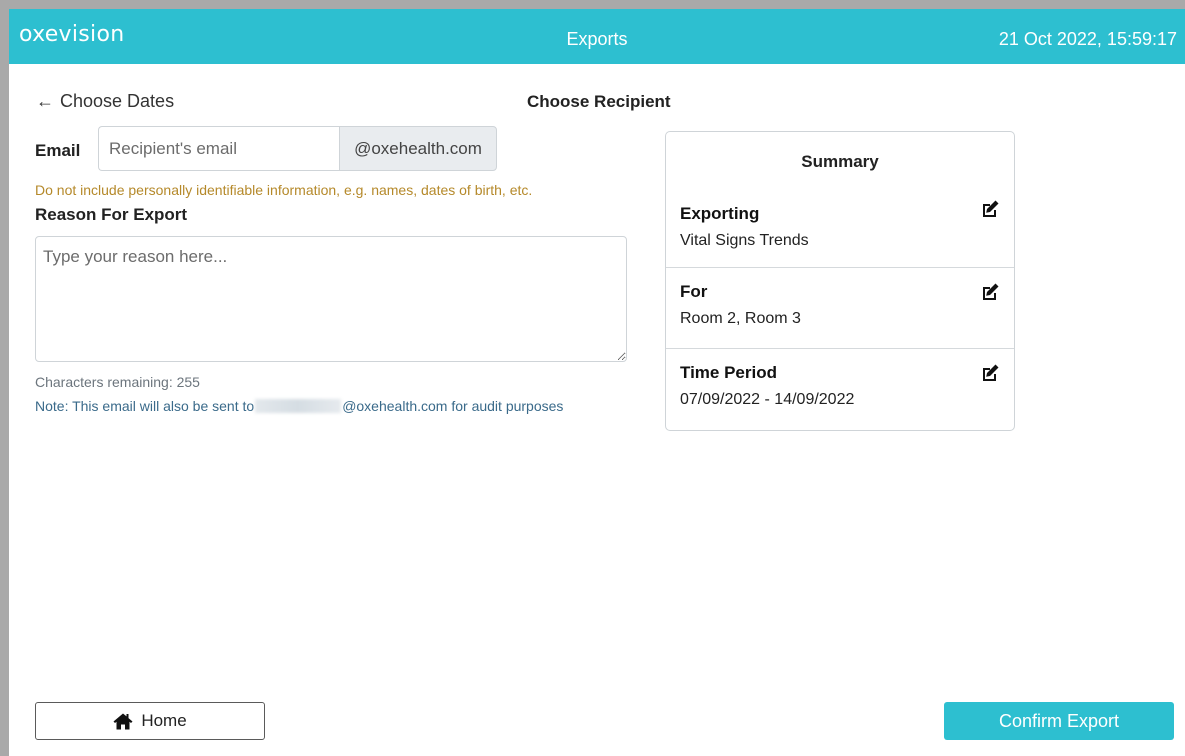 Image resolution: width=1185 pixels, height=756 pixels. What do you see at coordinates (117, 382) in the screenshot?
I see `characters-remaining: Characters remaining: 255` at bounding box center [117, 382].